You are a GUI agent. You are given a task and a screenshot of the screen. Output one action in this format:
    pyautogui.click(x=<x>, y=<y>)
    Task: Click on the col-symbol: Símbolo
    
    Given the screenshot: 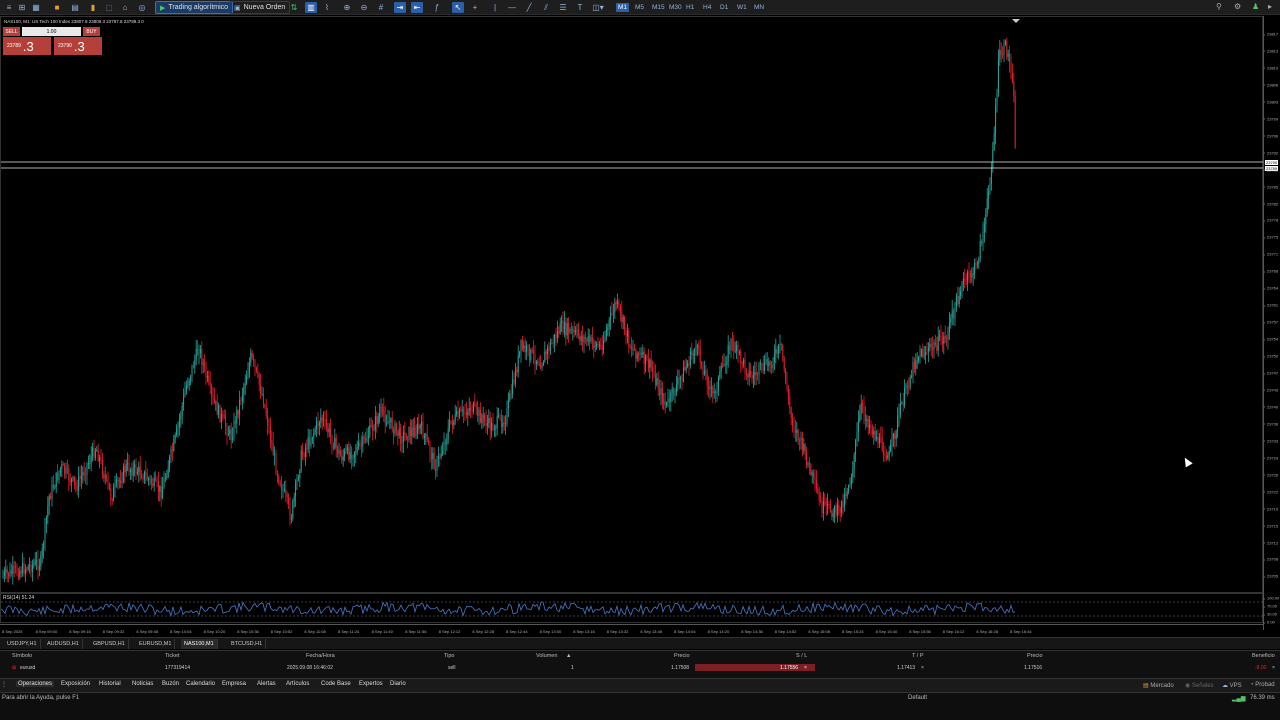 What is the action you would take?
    pyautogui.click(x=22, y=656)
    